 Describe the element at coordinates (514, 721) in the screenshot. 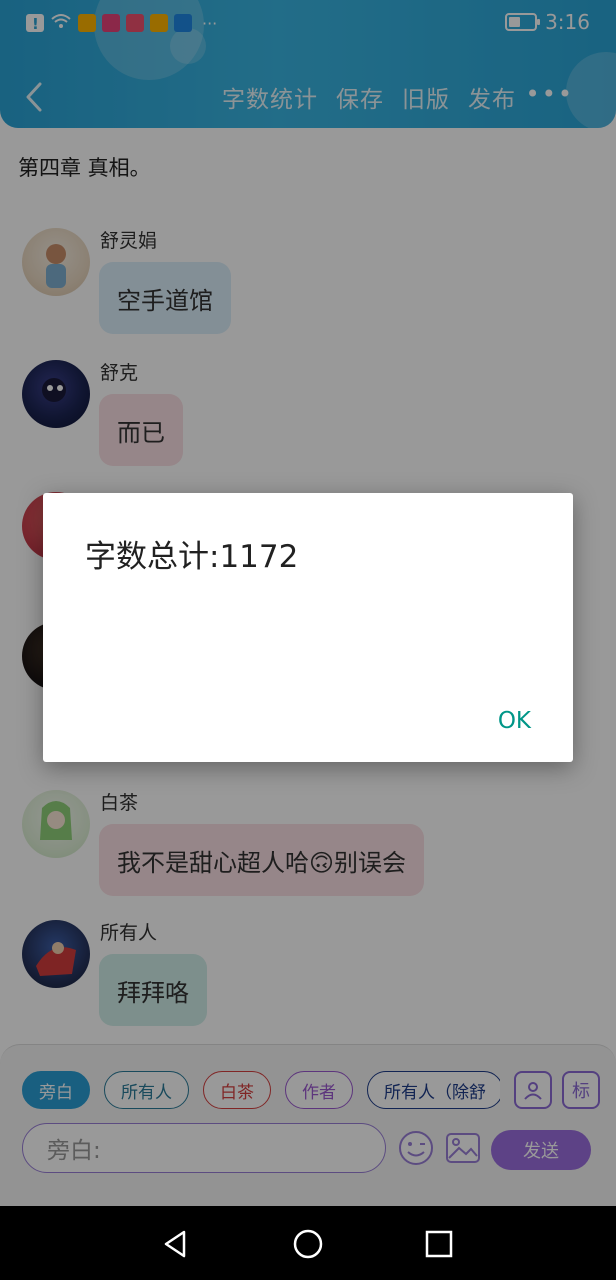

I see `ok-button: OK` at that location.